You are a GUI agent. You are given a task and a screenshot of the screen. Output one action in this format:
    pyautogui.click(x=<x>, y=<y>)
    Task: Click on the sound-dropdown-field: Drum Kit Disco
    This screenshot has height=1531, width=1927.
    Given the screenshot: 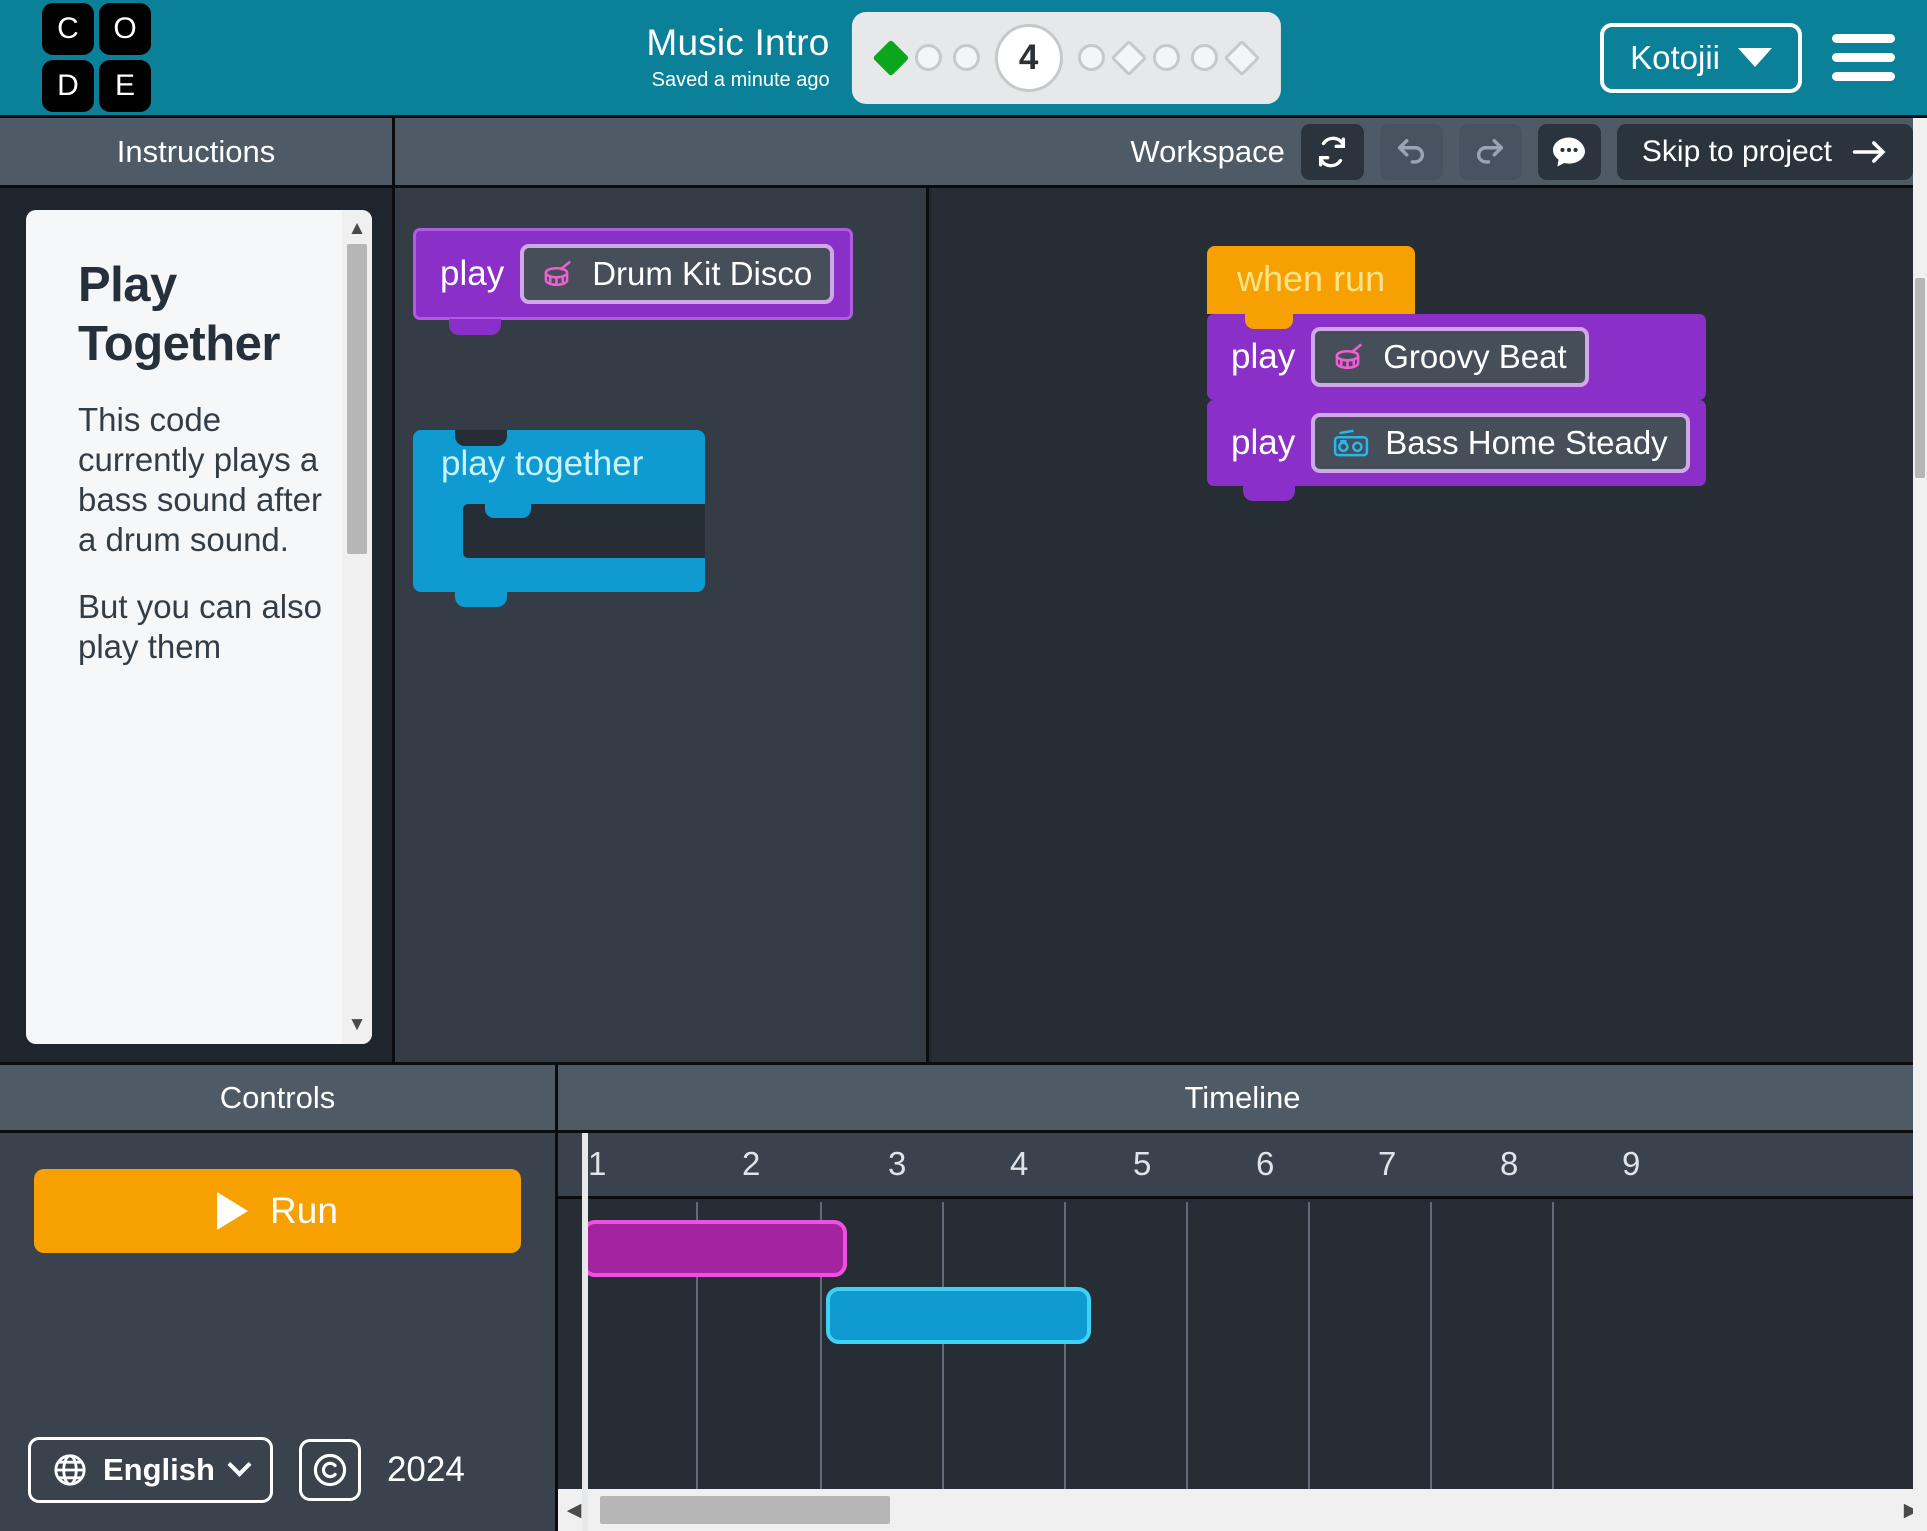 What is the action you would take?
    pyautogui.click(x=677, y=274)
    